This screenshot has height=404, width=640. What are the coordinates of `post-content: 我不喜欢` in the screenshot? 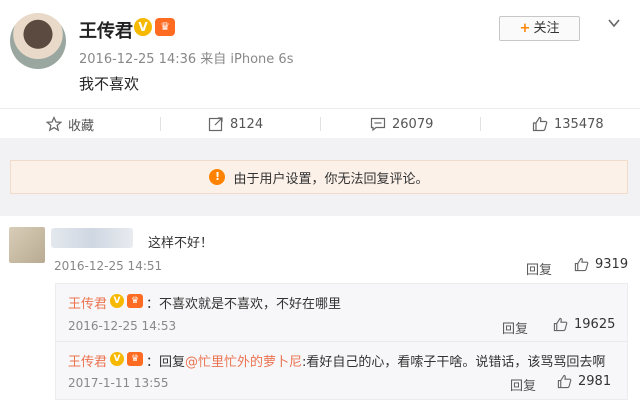 It's located at (109, 84).